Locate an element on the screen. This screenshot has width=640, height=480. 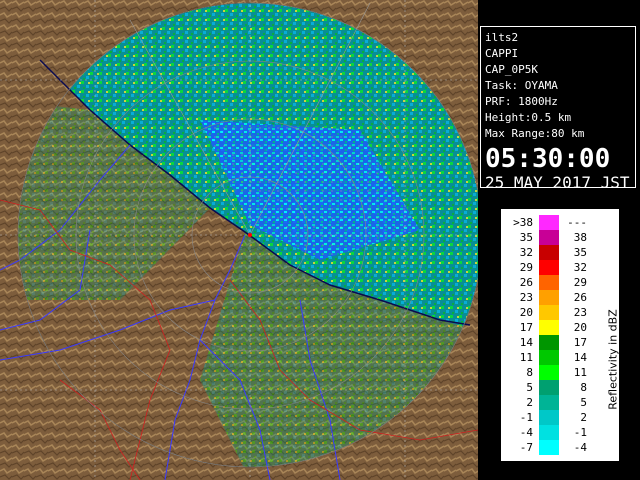
legend-upper-bound: 26 is located at coordinates (580, 297).